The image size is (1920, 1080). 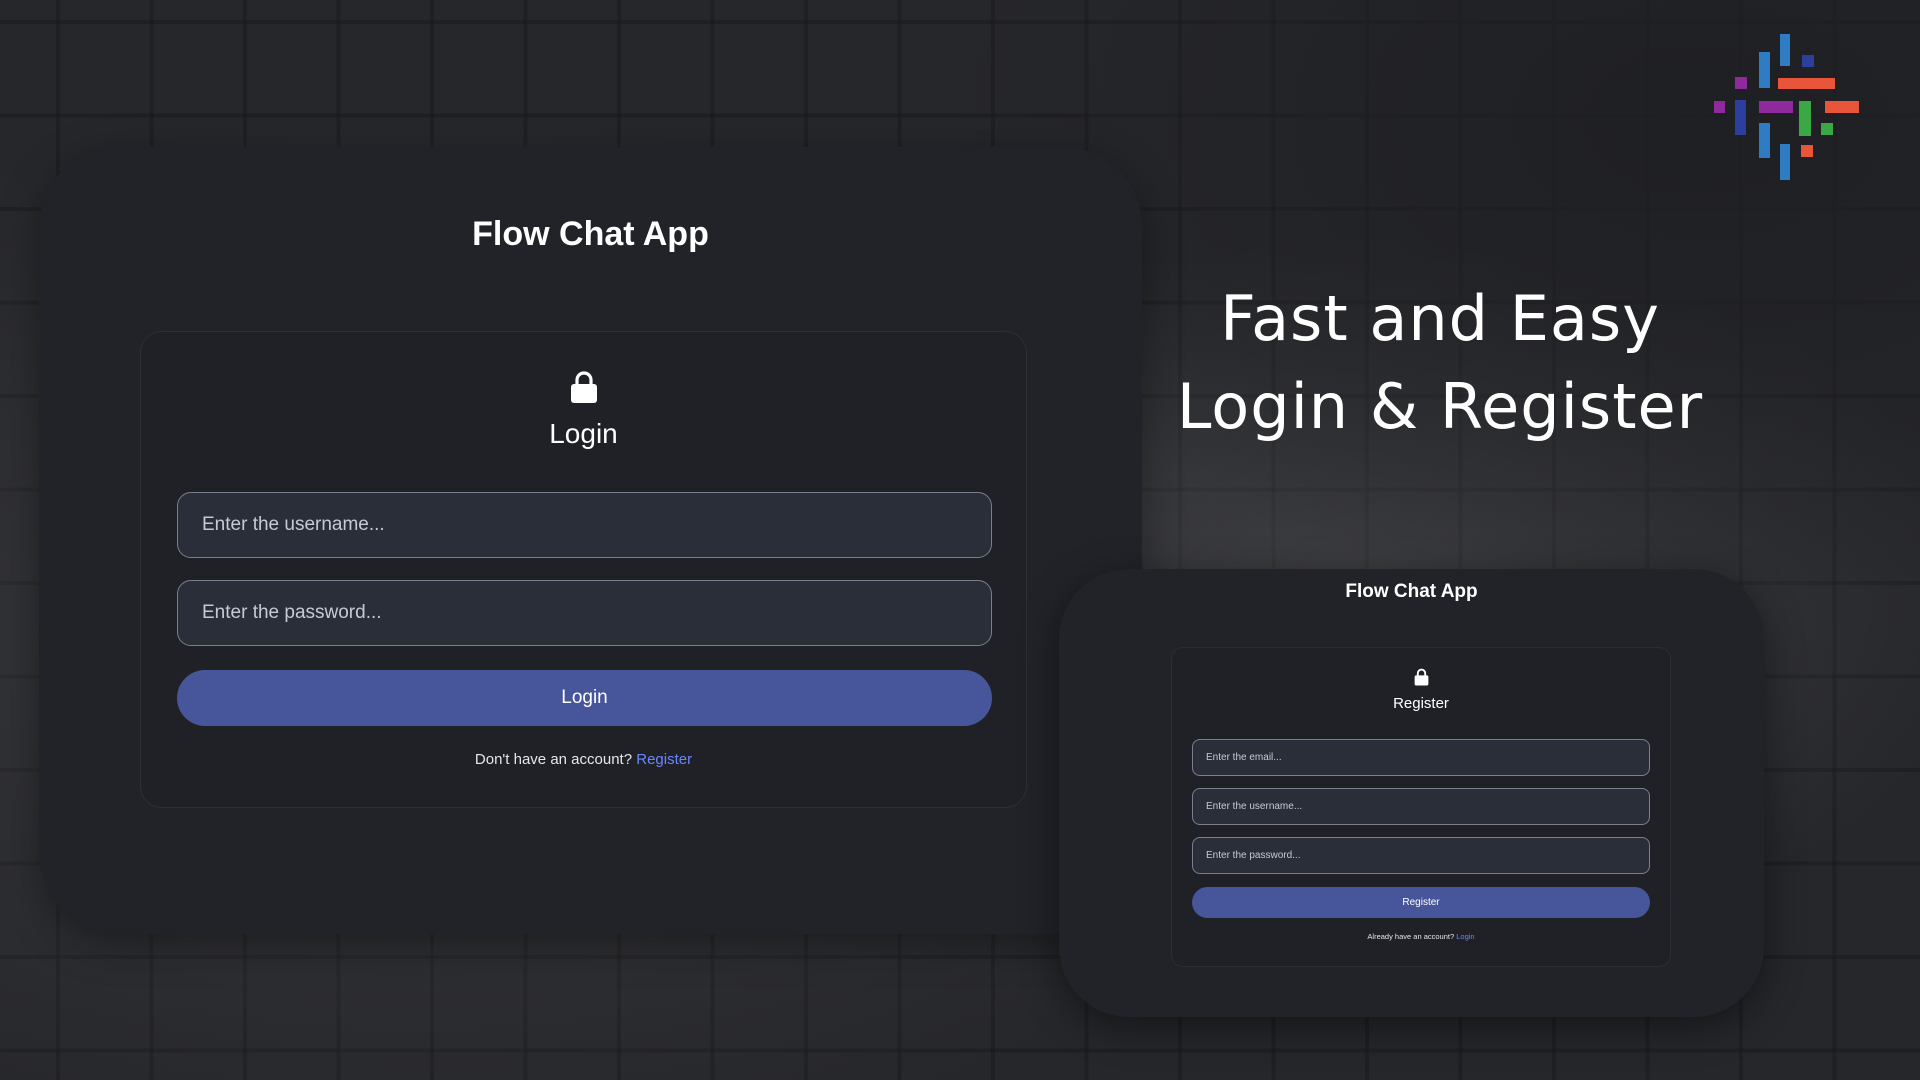 I want to click on switch-prompt: Already have an account?, so click(x=1411, y=936).